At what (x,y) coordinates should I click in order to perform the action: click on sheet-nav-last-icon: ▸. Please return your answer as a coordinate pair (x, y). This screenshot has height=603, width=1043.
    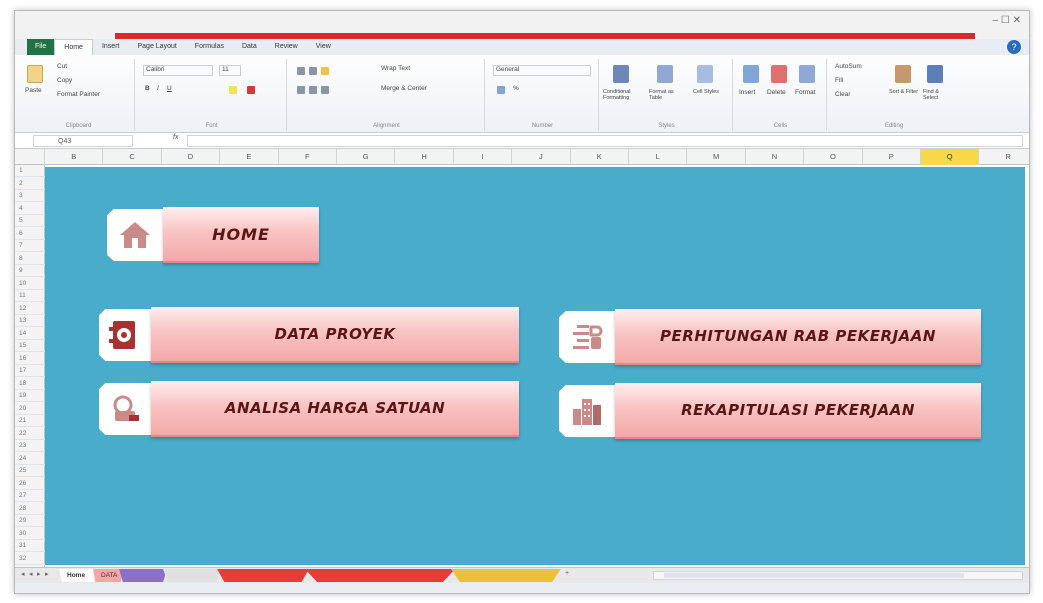
    Looking at the image, I should click on (47, 574).